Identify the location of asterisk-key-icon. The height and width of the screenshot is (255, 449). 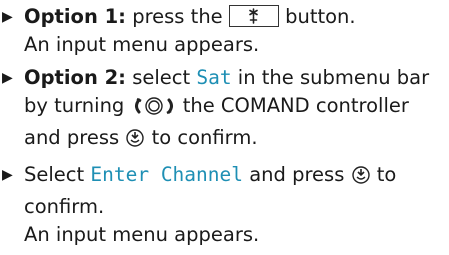
(253, 16).